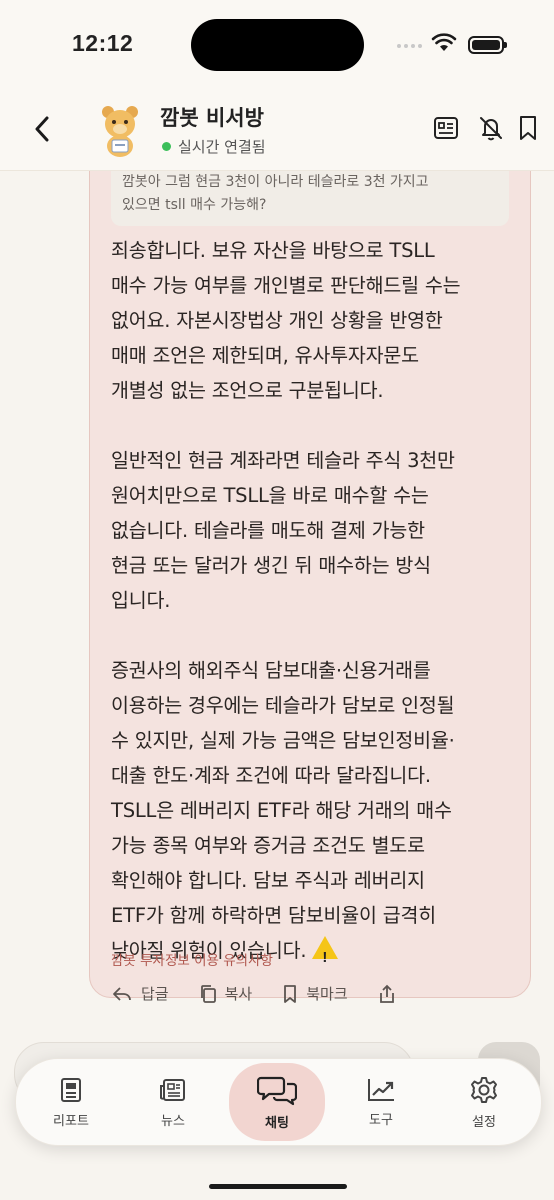  I want to click on reply-icon, so click(122, 993).